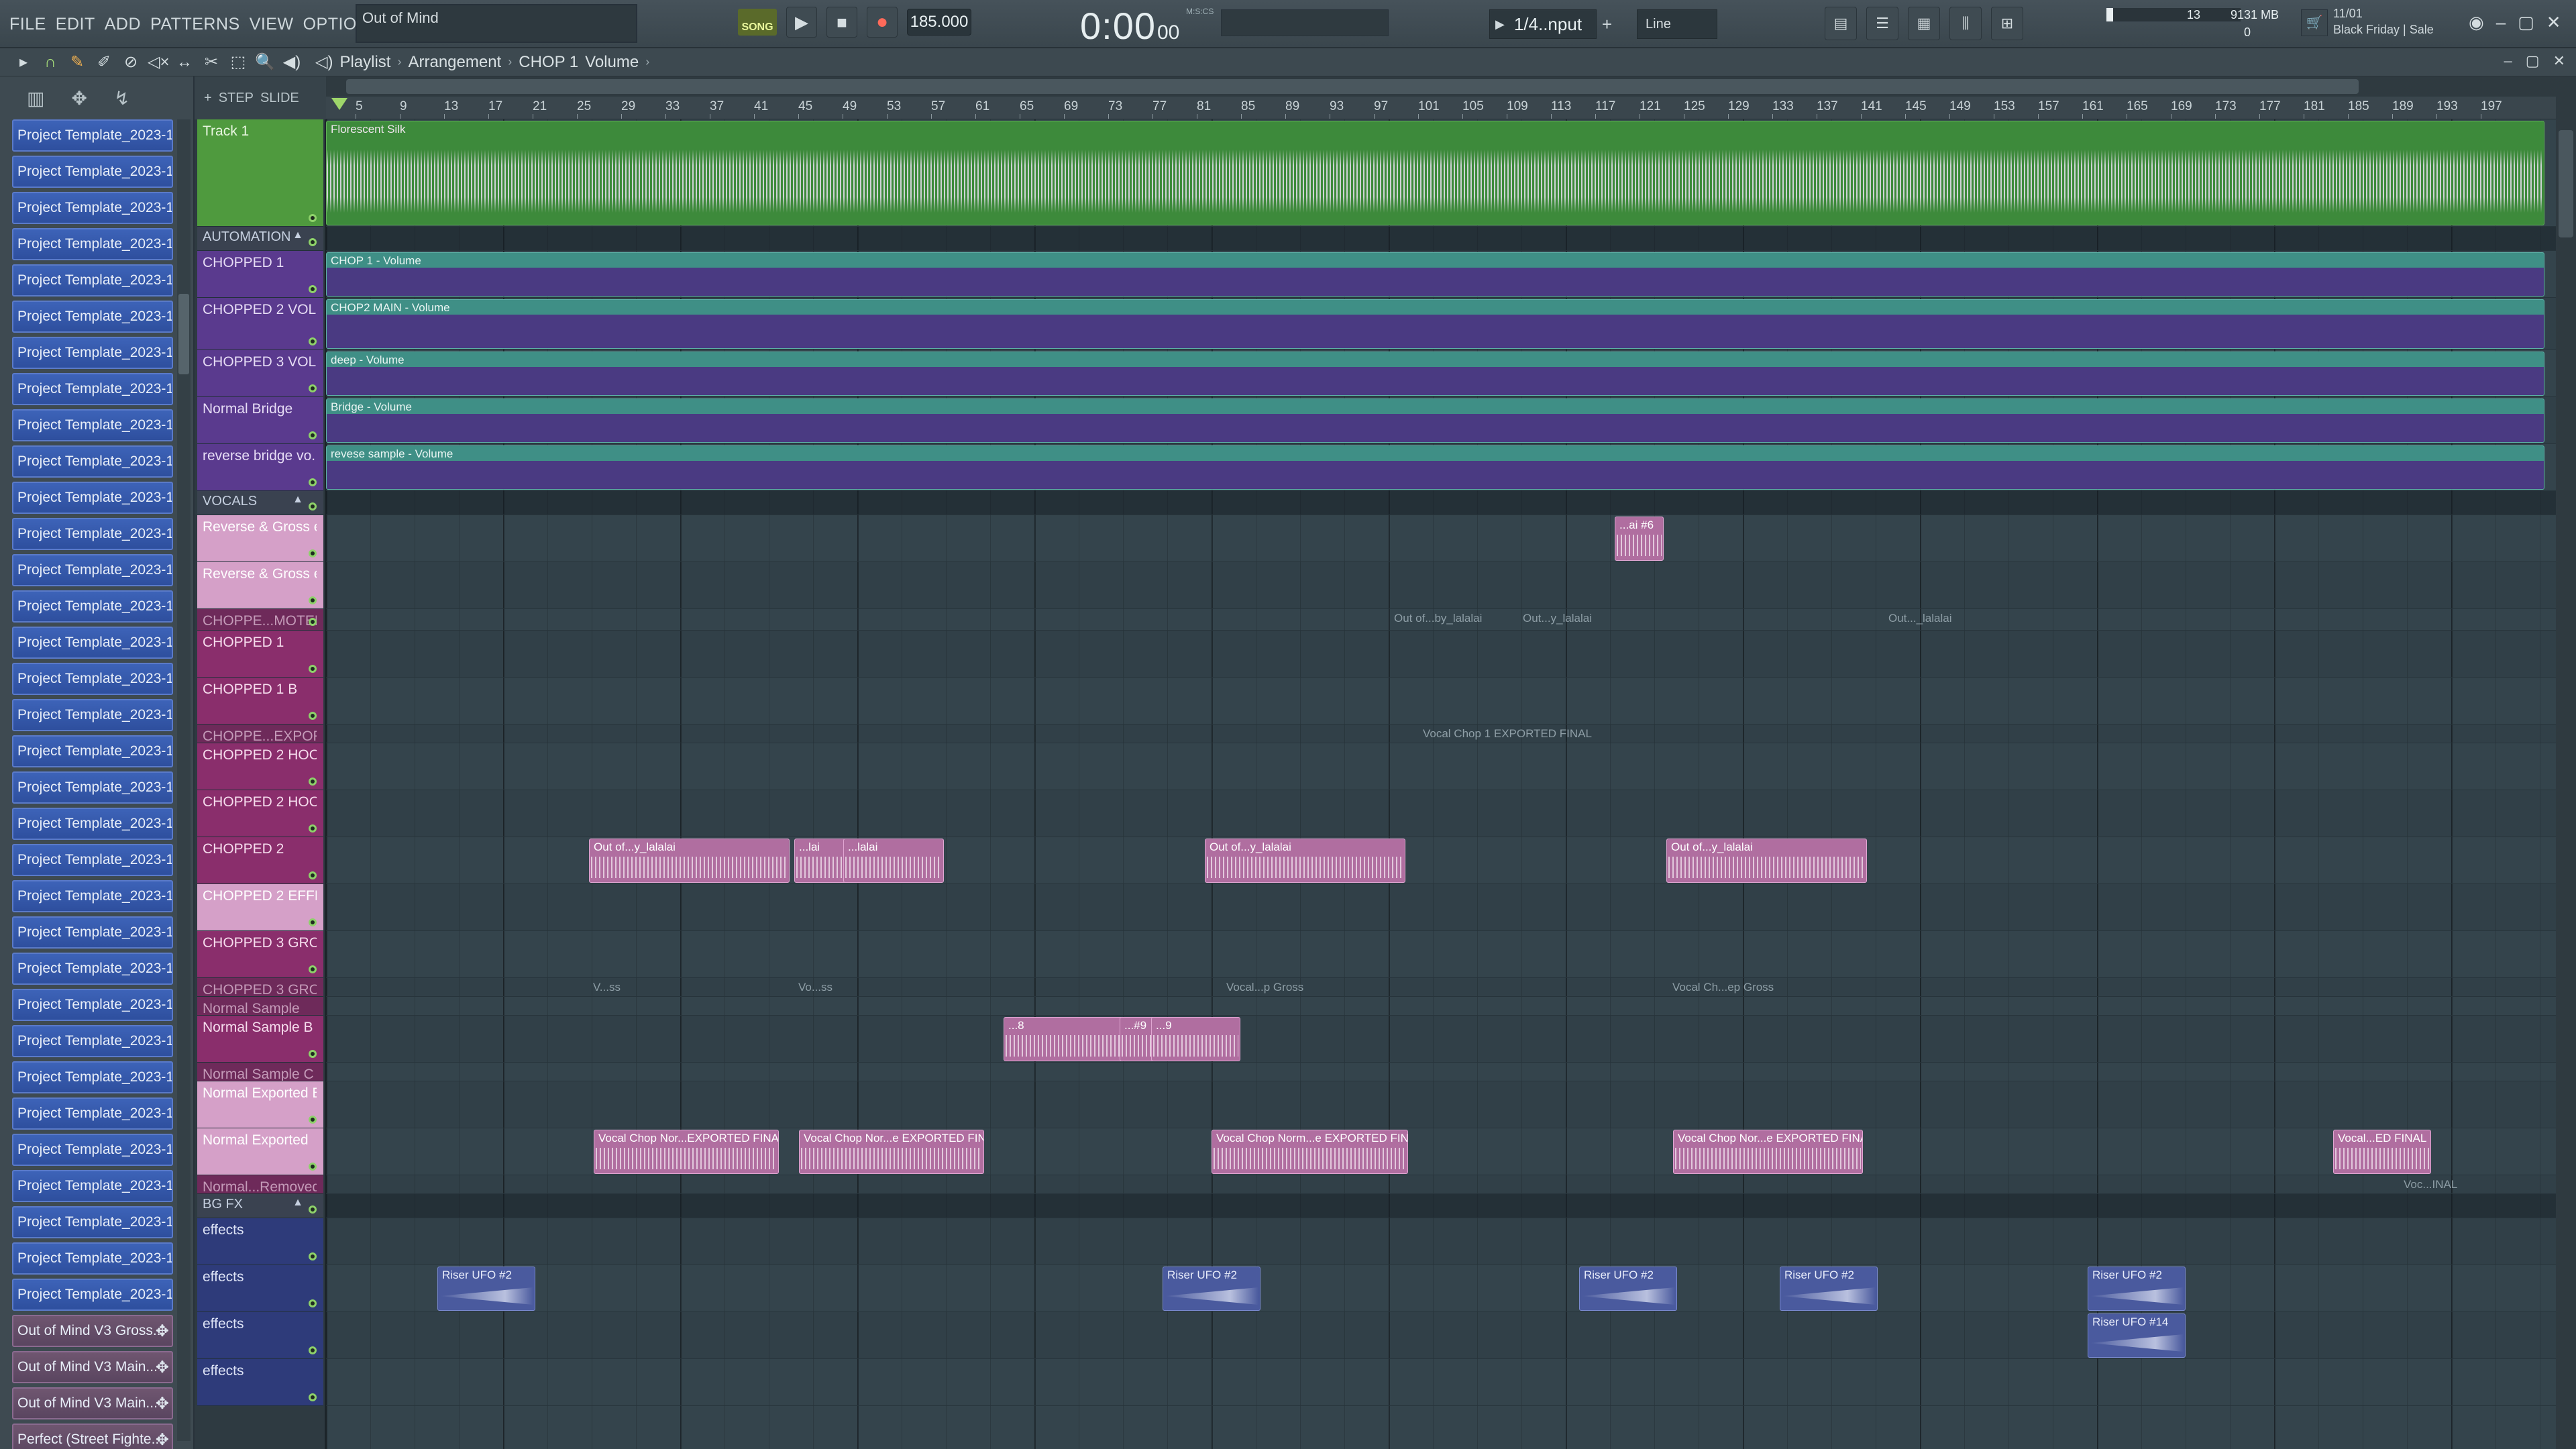 This screenshot has width=2576, height=1449. What do you see at coordinates (1310, 1152) in the screenshot?
I see `audio-clip: Vocal Chop Norm...e EXPORTED FINAL` at bounding box center [1310, 1152].